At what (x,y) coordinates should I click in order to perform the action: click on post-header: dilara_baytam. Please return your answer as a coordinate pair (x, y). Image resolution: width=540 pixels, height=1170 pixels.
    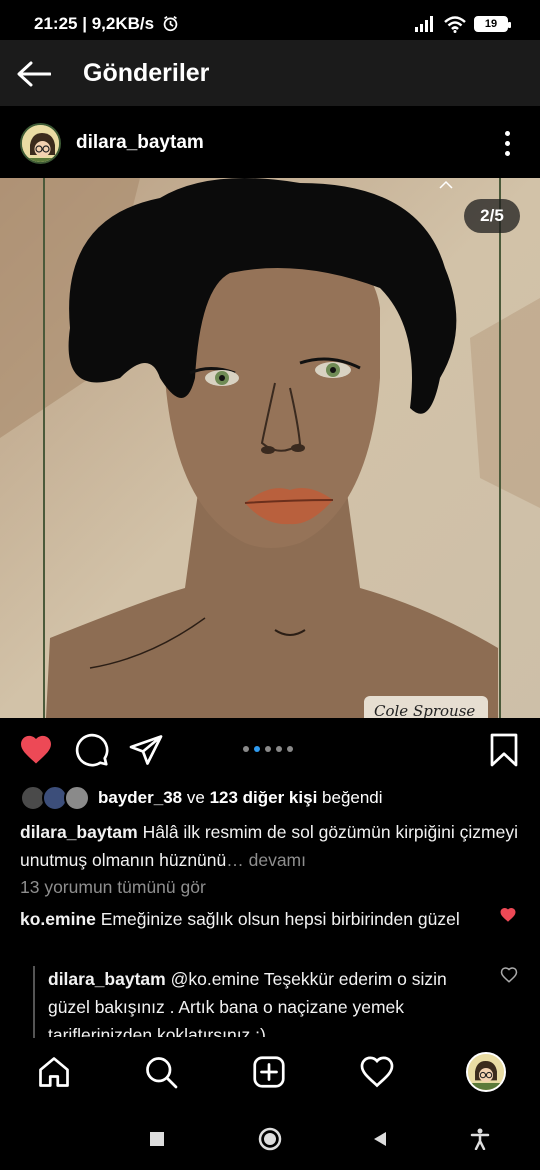
    Looking at the image, I should click on (270, 142).